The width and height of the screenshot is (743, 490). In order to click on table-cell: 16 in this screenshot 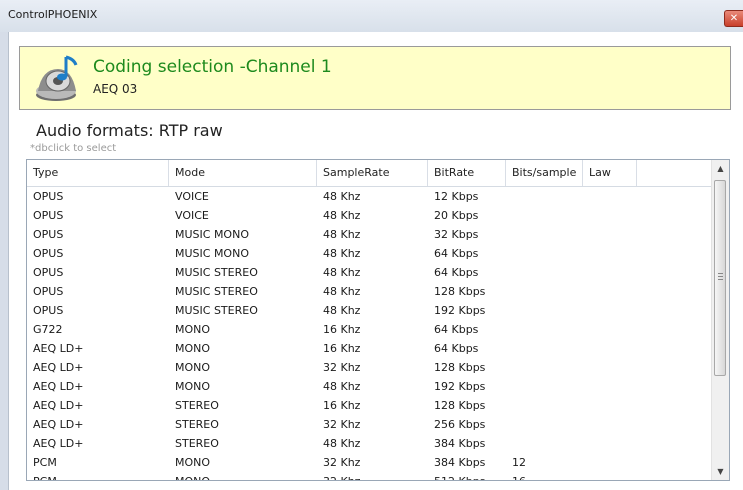, I will do `click(544, 476)`.